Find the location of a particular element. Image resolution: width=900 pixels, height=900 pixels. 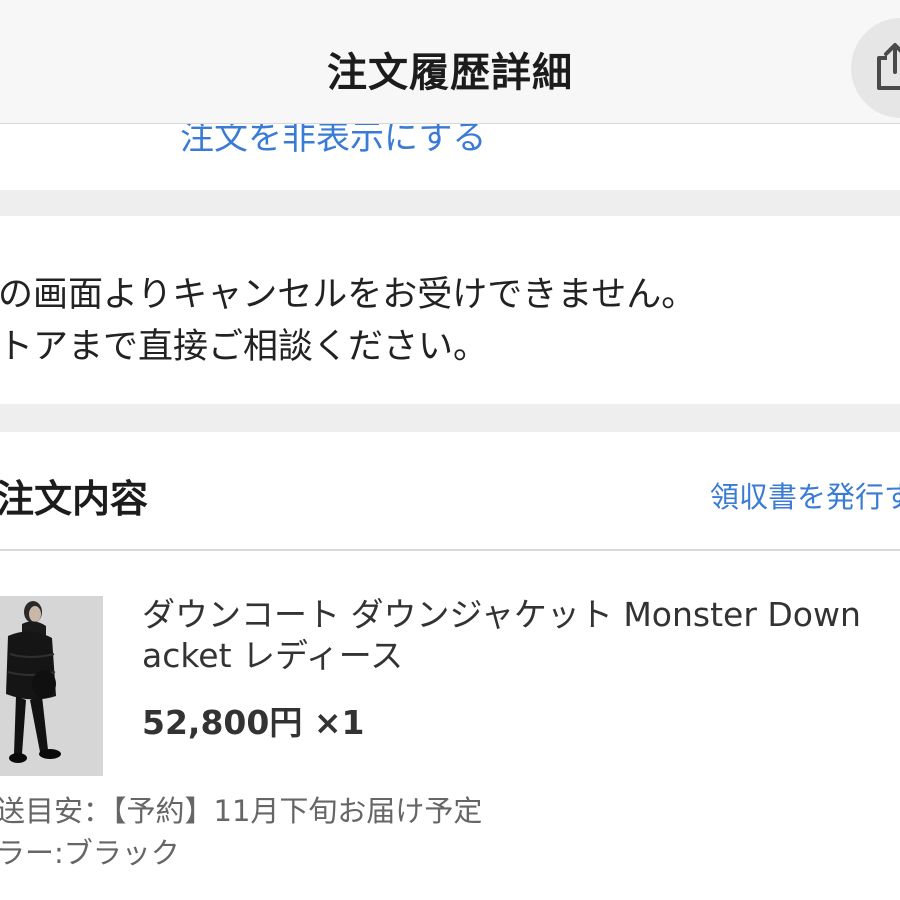

product-color: ラー:ブラック is located at coordinates (90, 853).